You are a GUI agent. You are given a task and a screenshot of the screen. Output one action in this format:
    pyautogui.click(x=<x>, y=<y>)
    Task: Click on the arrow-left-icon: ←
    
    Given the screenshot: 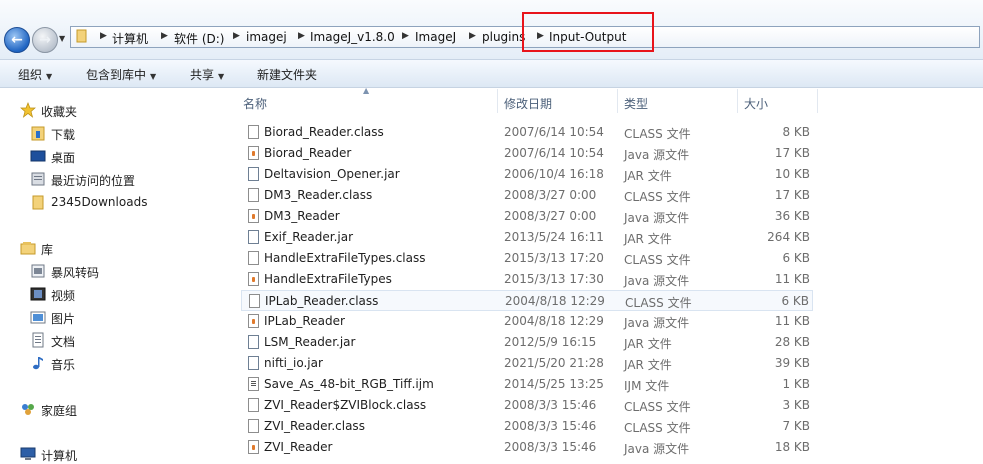 What is the action you would take?
    pyautogui.click(x=17, y=40)
    